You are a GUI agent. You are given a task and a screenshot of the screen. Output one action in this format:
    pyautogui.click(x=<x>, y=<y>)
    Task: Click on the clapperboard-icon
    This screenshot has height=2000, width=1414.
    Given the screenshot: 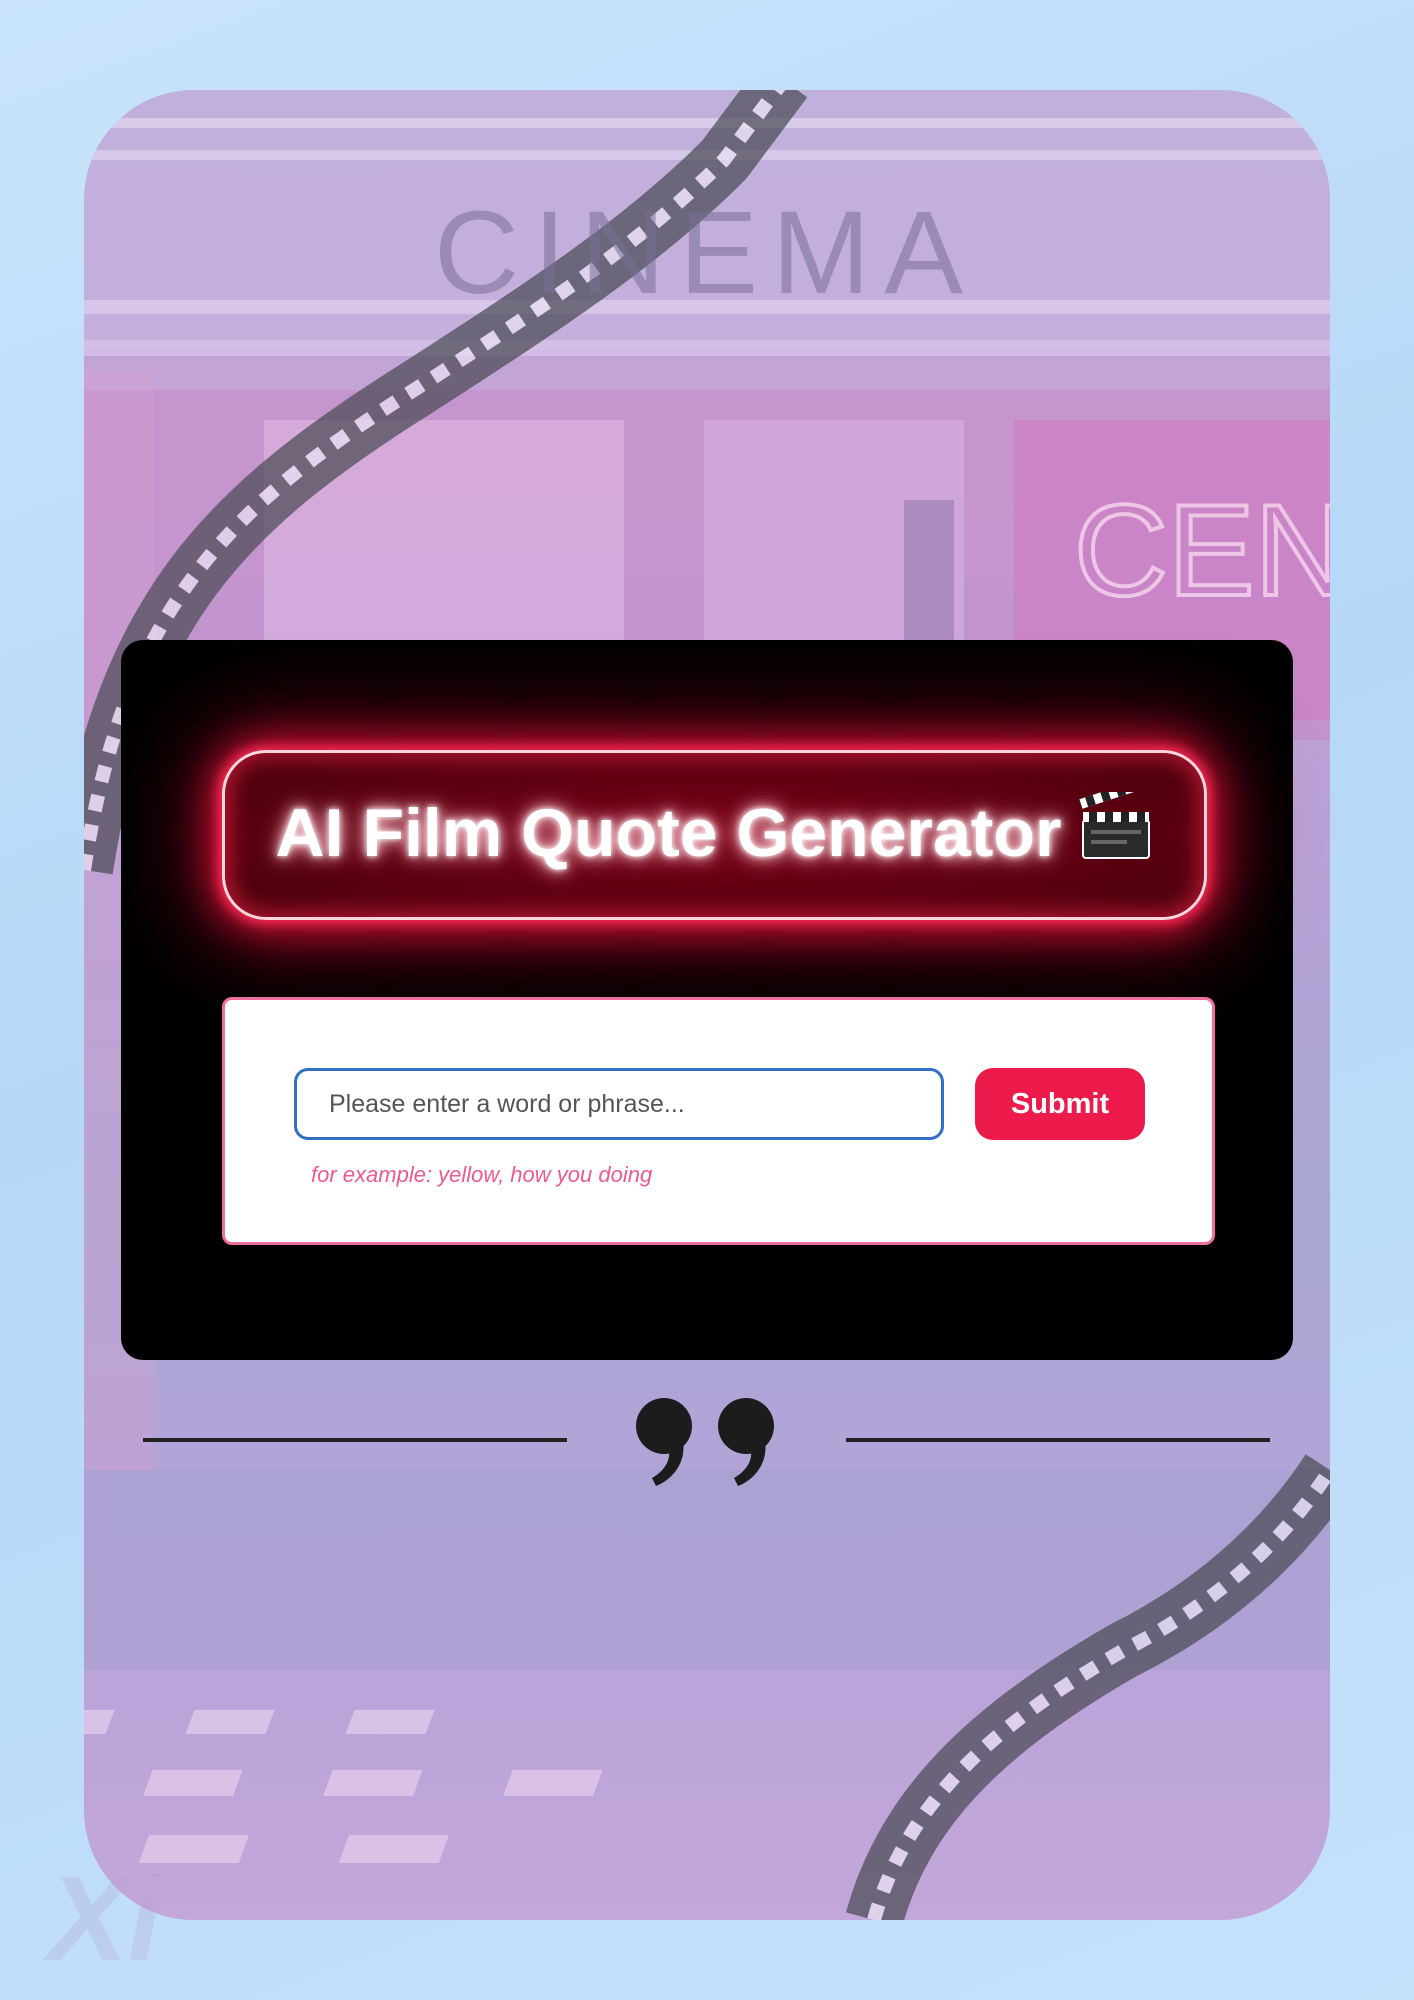 What is the action you would take?
    pyautogui.click(x=1115, y=828)
    